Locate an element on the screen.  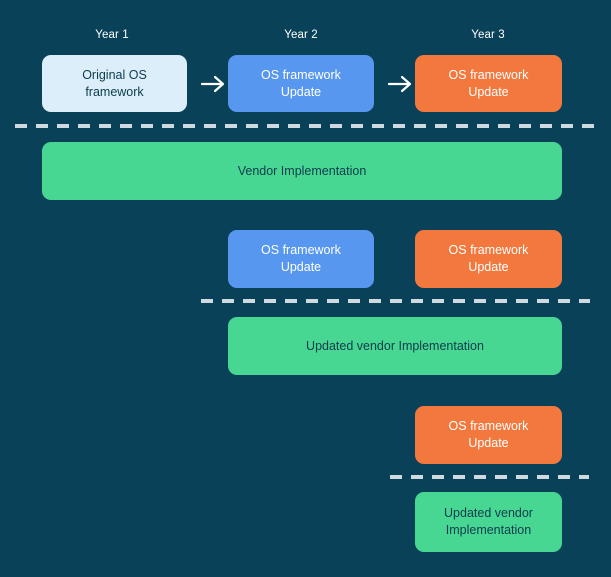
framework-box-row1-update-blue-text: OS framework Update is located at coordinates (301, 84).